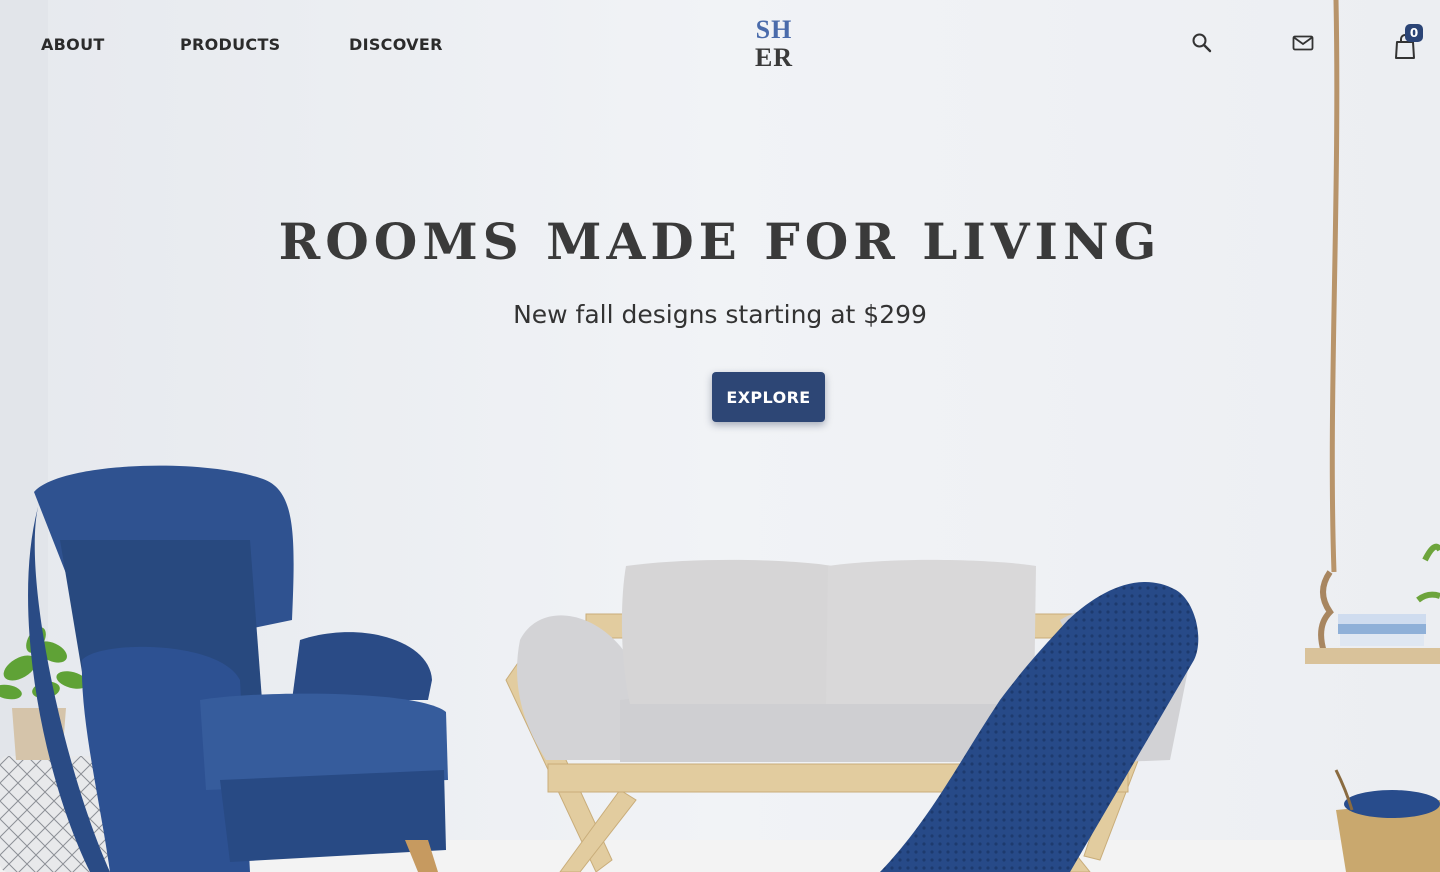 The width and height of the screenshot is (1440, 872). What do you see at coordinates (1202, 43) in the screenshot?
I see `search-icon` at bounding box center [1202, 43].